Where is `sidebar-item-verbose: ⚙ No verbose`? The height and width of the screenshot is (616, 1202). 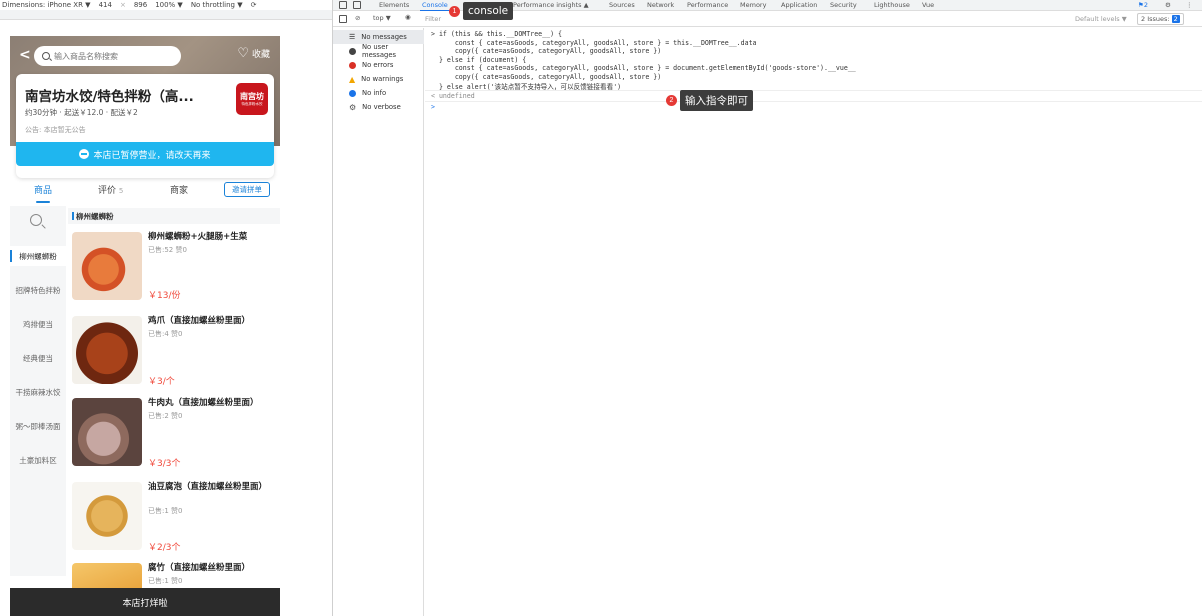 sidebar-item-verbose: ⚙ No verbose is located at coordinates (378, 107).